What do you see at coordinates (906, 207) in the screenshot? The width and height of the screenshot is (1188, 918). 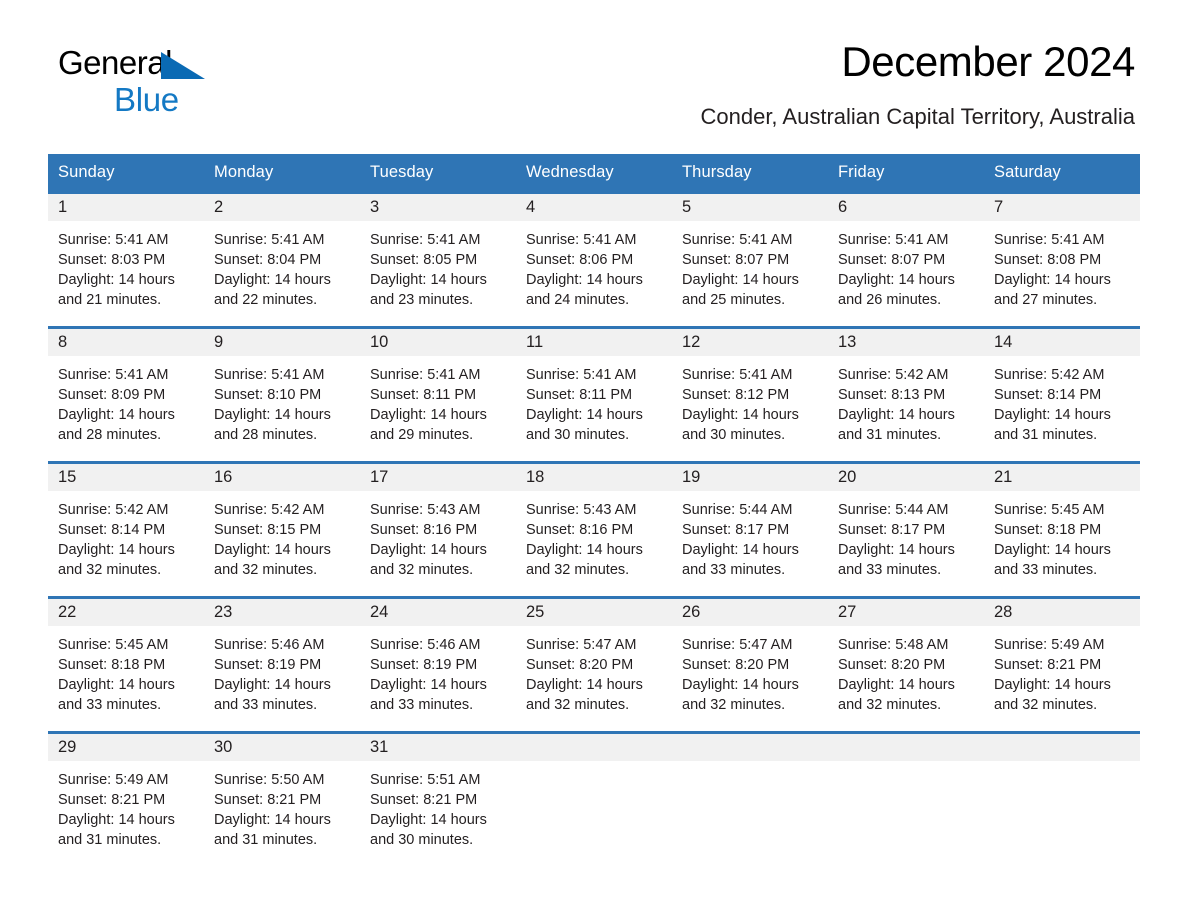 I see `day-number: 6` at bounding box center [906, 207].